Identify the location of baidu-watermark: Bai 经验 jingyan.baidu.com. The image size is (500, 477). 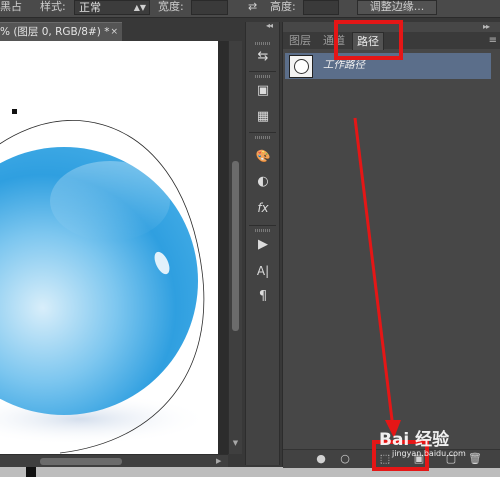
(422, 441).